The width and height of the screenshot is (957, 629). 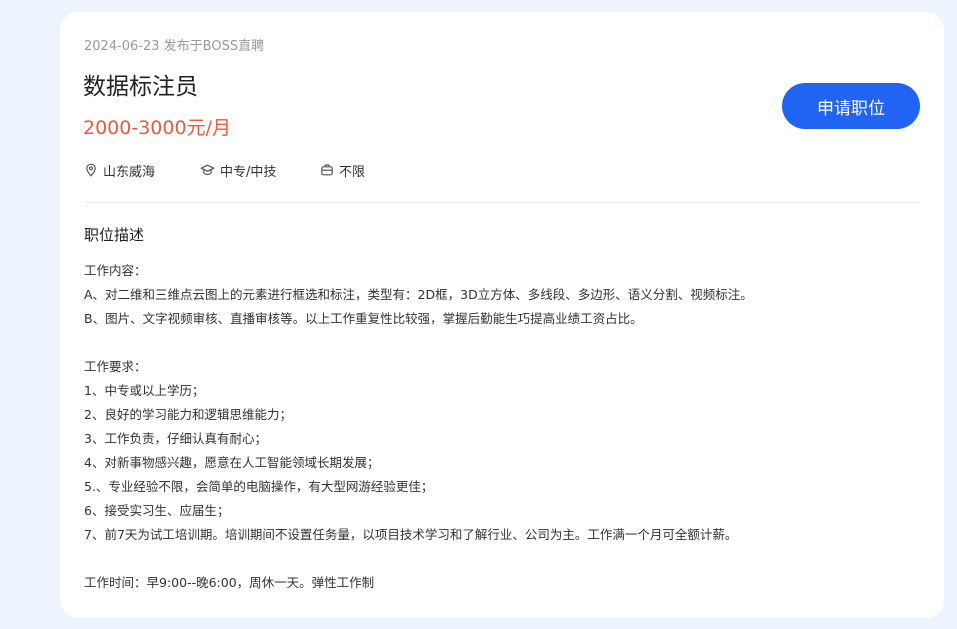 What do you see at coordinates (115, 366) in the screenshot?
I see `desc-line: 工作要求：` at bounding box center [115, 366].